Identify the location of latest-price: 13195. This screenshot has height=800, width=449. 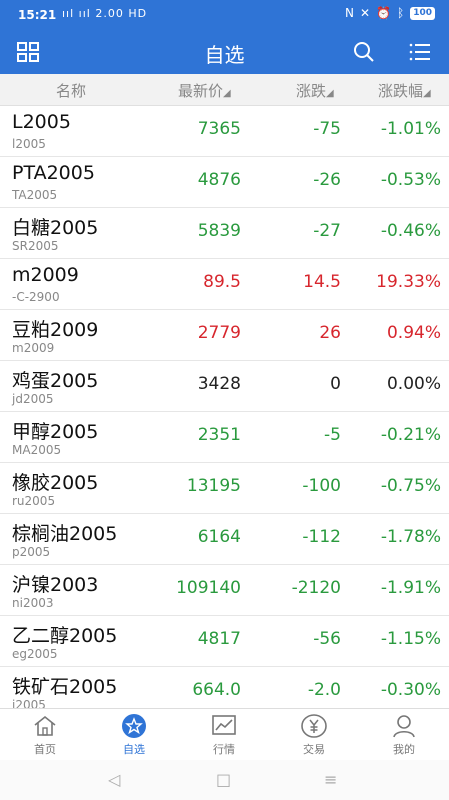
(213, 486).